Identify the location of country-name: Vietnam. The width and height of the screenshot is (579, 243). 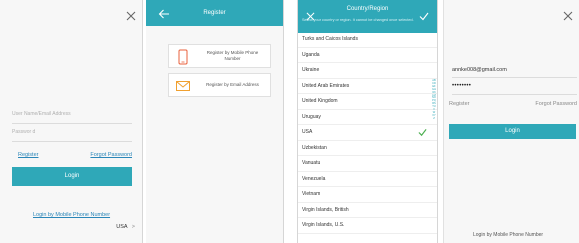
(311, 194).